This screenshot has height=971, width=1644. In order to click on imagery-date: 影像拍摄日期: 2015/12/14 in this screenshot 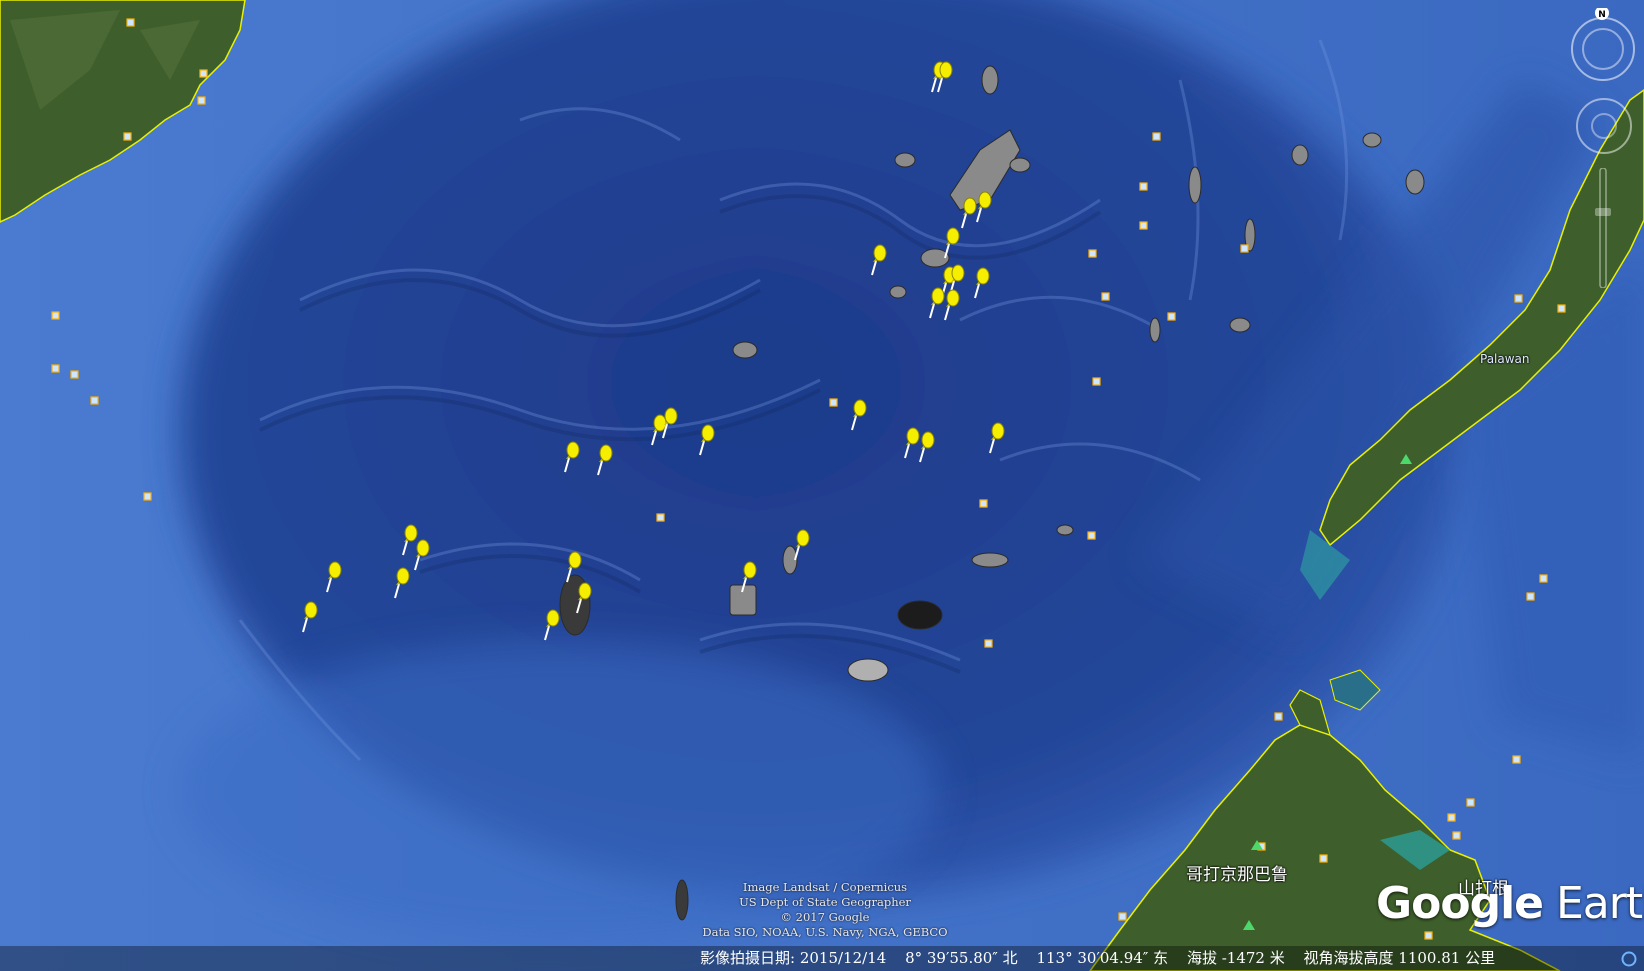, I will do `click(793, 958)`.